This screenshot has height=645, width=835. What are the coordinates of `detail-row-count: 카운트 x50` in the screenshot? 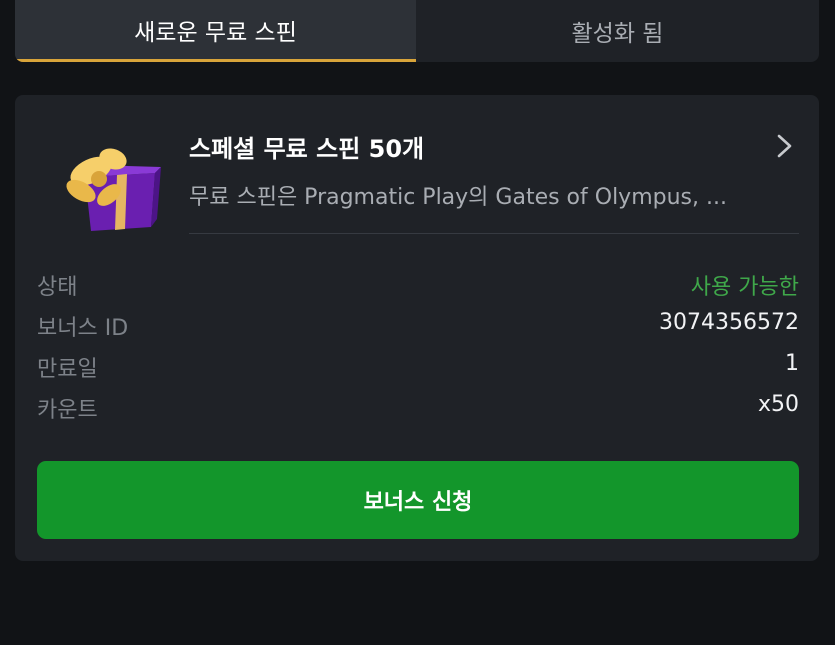 It's located at (418, 406).